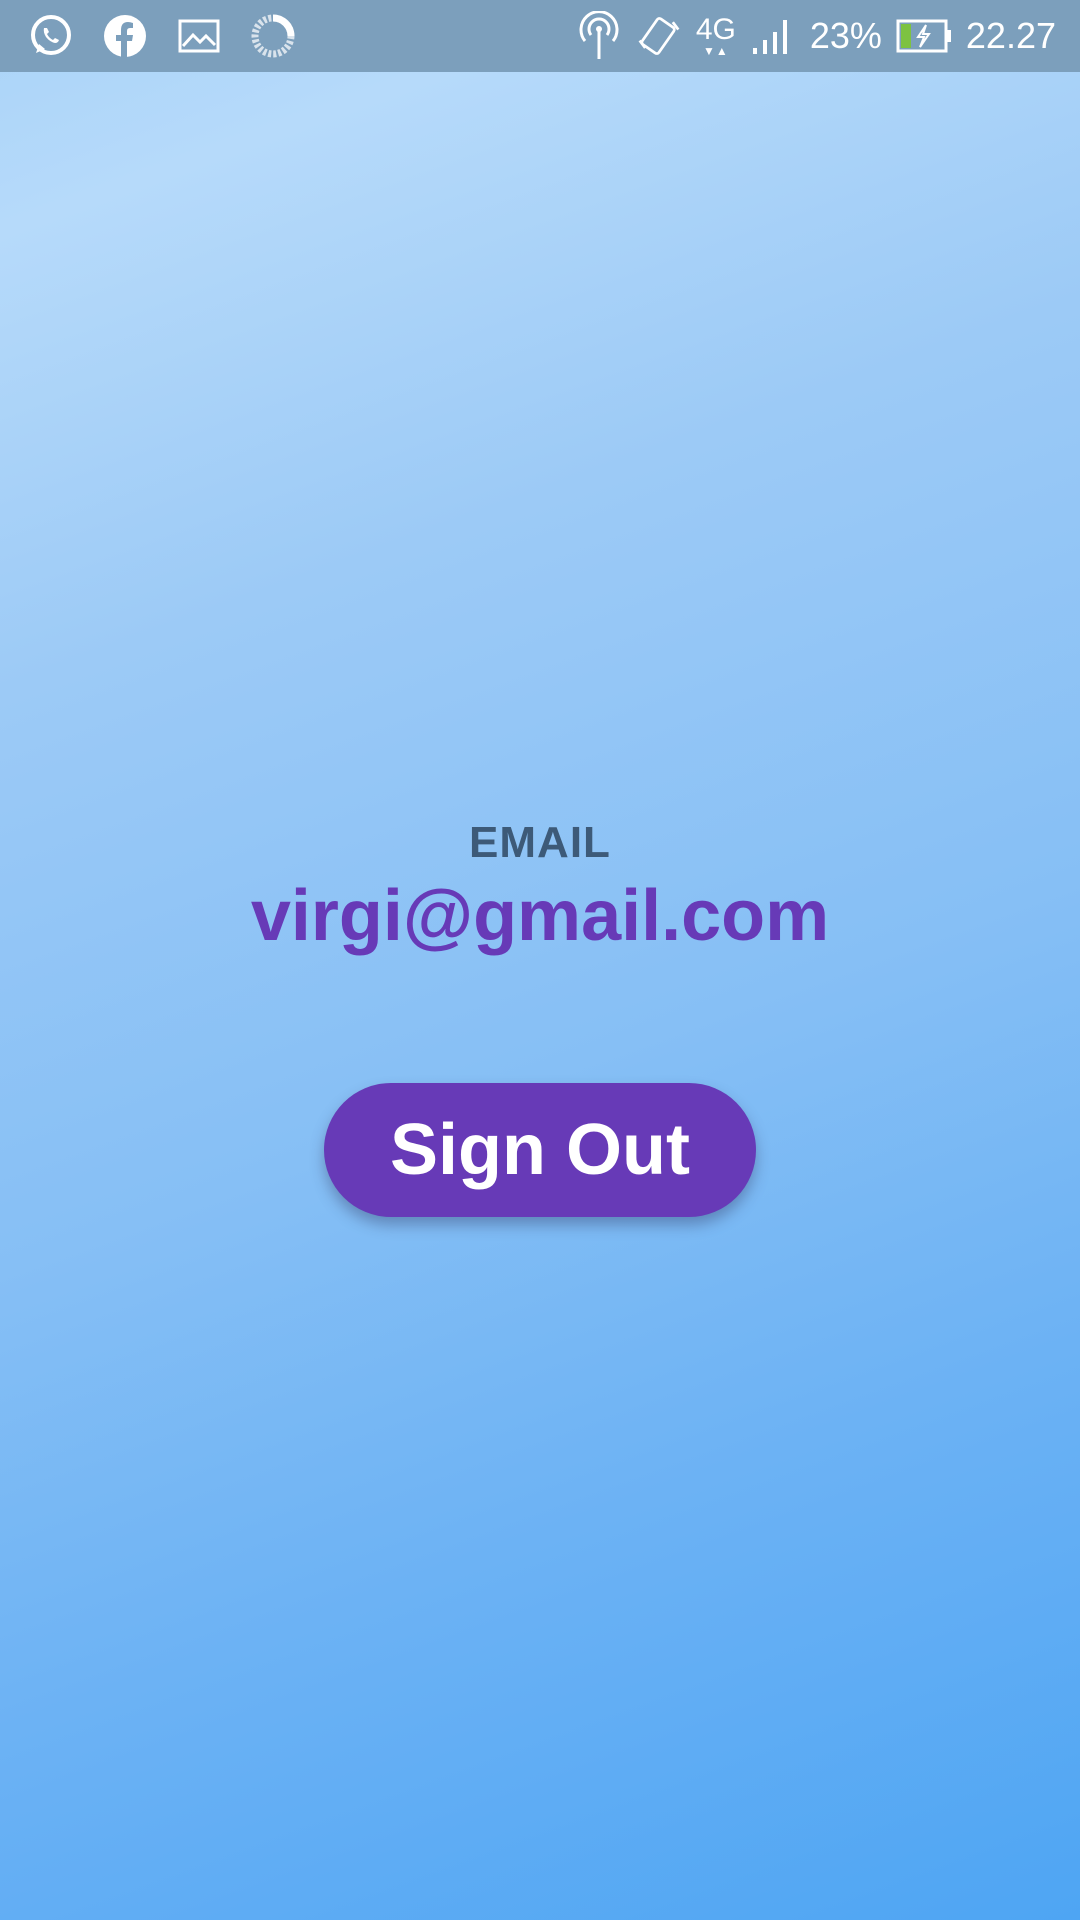 This screenshot has width=1080, height=1920. I want to click on sign-out-button: Sign Out, so click(540, 1150).